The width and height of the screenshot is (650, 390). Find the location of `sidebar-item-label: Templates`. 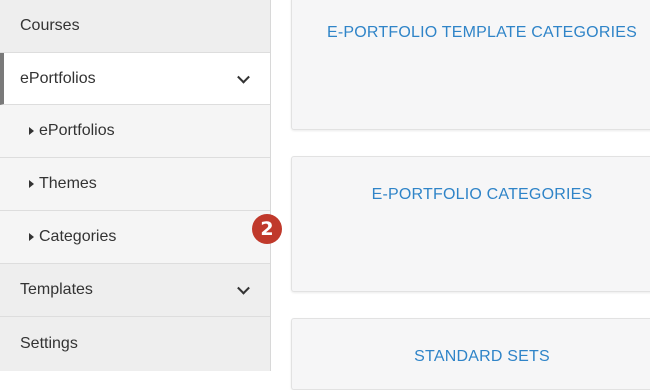

sidebar-item-label: Templates is located at coordinates (56, 289).